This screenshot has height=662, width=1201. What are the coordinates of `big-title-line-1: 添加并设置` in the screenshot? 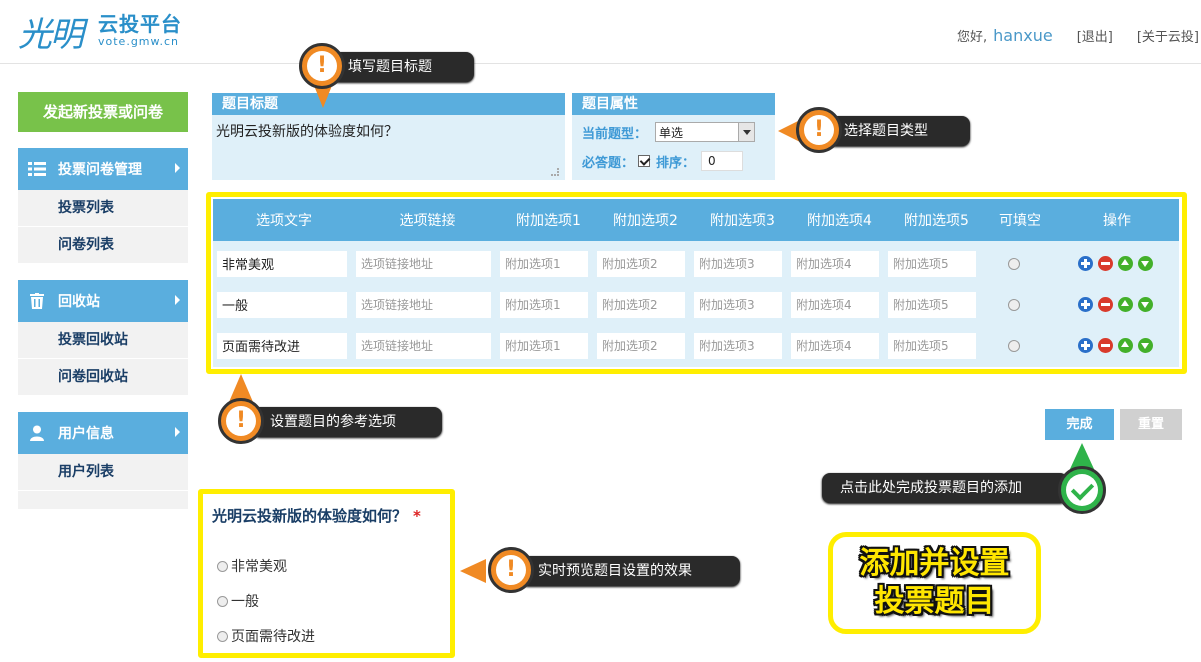 It's located at (934, 563).